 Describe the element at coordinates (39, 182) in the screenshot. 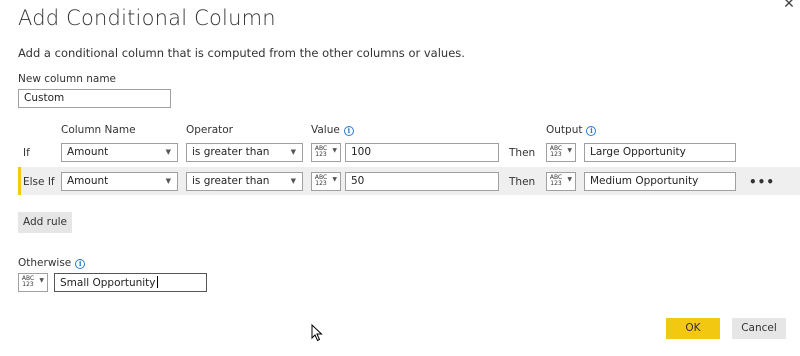

I see `rule-label-else-if: Else If` at that location.